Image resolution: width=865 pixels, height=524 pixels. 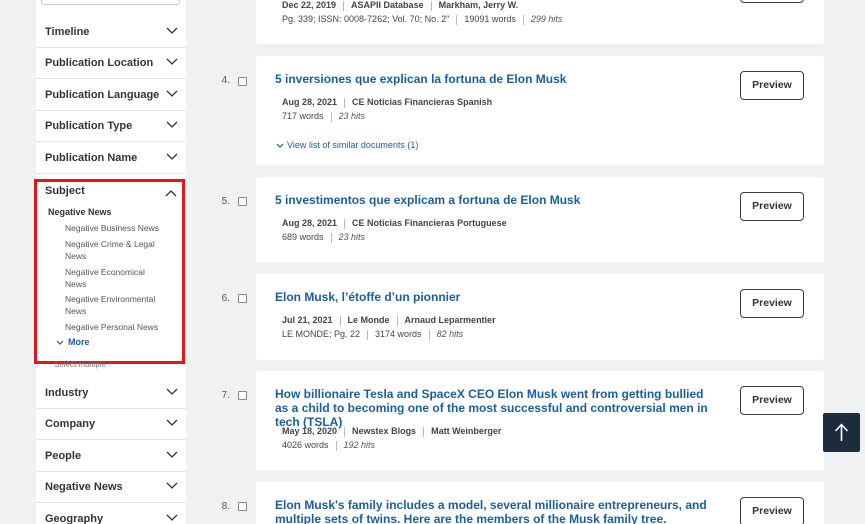 What do you see at coordinates (372, 334) in the screenshot?
I see `result-meta-2: LE MONDE; Pg. 22 3174 words 82 hits` at bounding box center [372, 334].